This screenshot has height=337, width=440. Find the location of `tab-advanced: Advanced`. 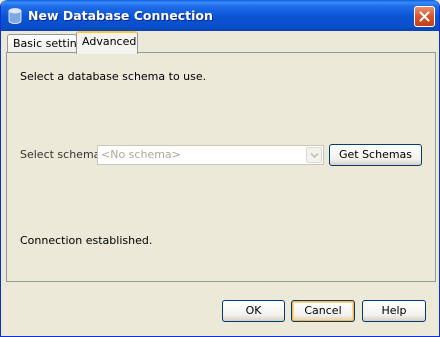

tab-advanced: Advanced is located at coordinates (107, 42).